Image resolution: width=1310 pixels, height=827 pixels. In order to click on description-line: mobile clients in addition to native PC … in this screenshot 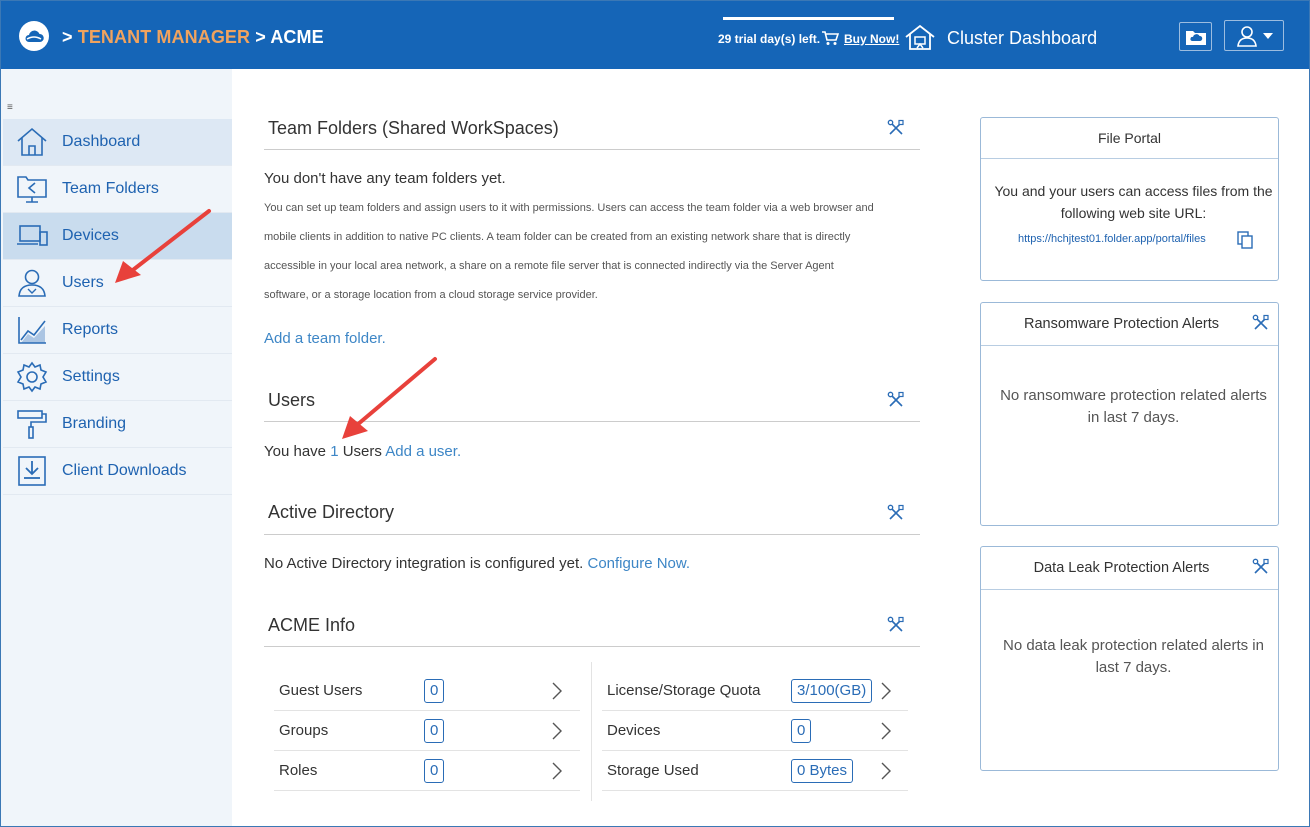, I will do `click(557, 237)`.